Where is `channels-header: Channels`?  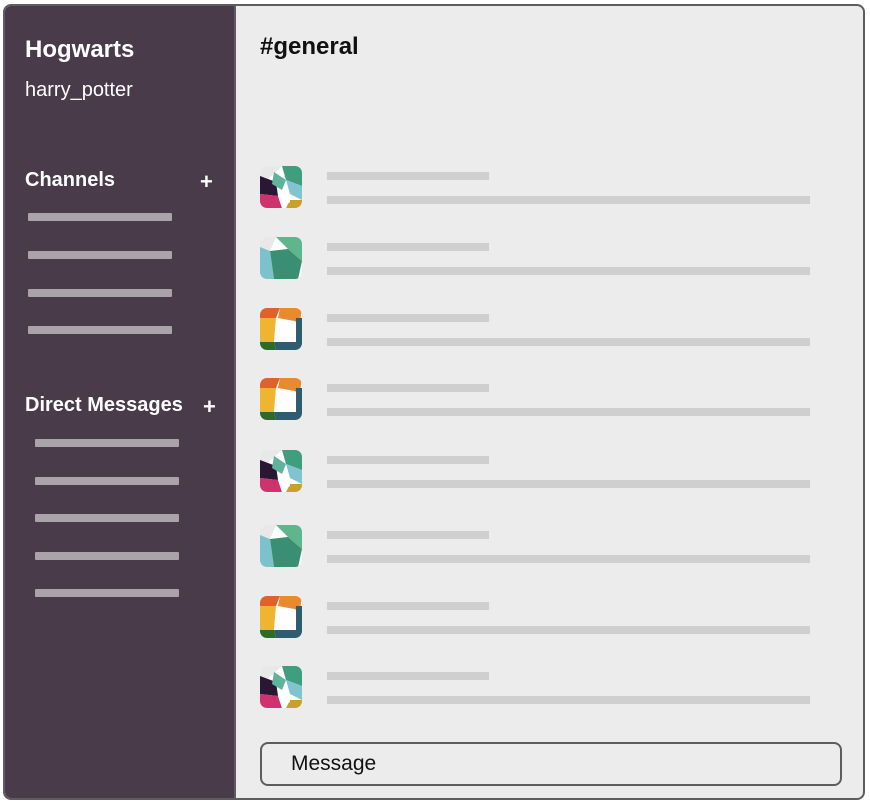
channels-header: Channels is located at coordinates (70, 180).